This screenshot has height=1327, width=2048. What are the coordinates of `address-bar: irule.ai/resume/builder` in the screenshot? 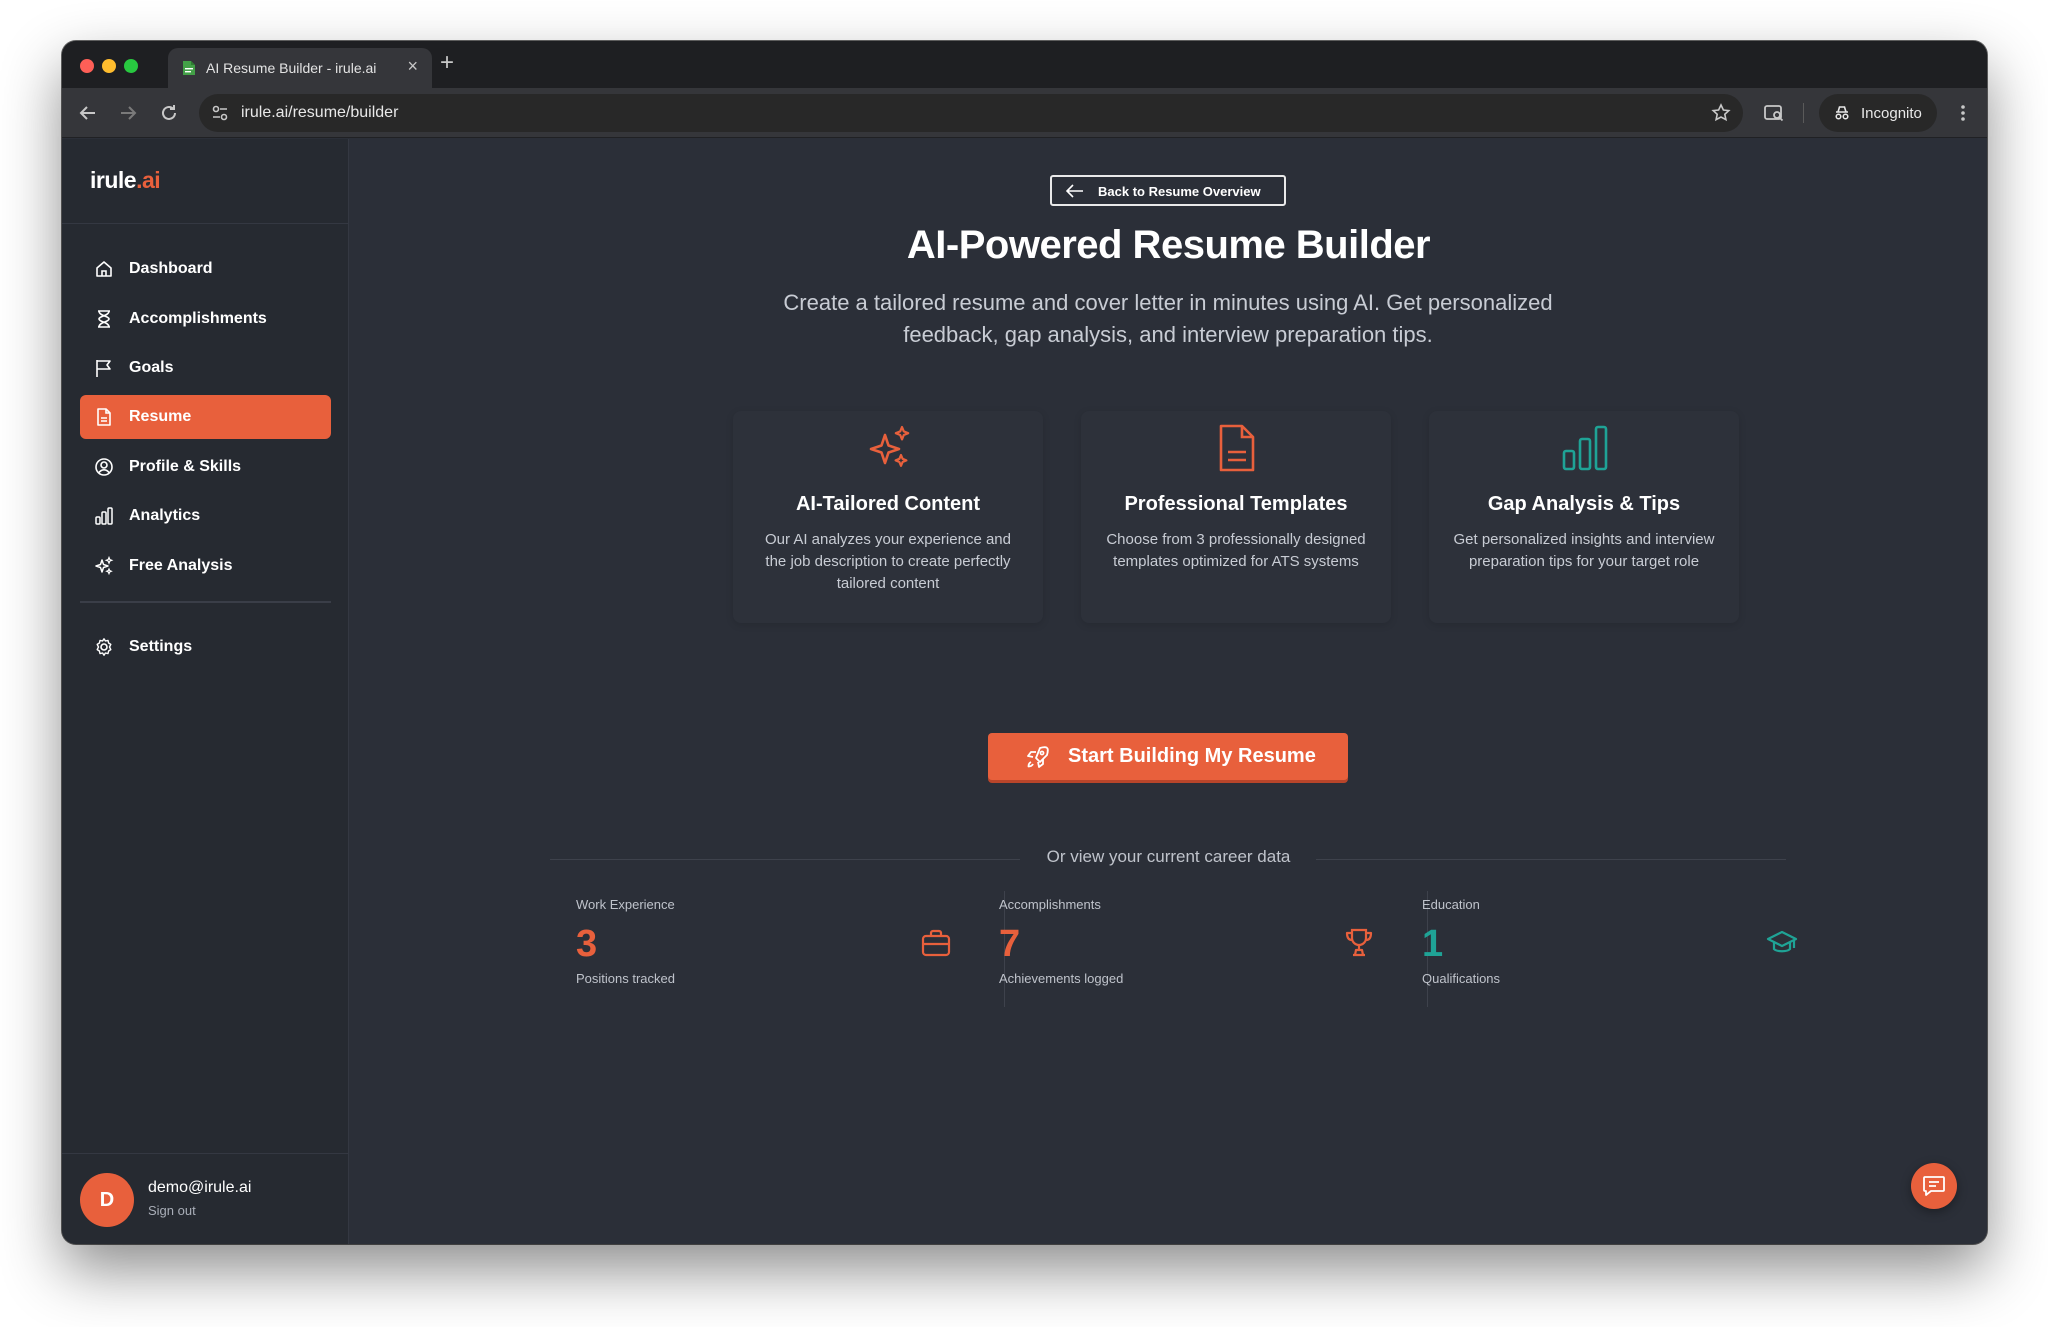 It's located at (971, 113).